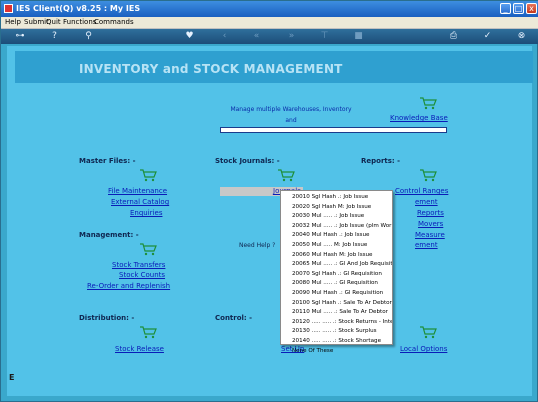  I want to click on stock-release-link: Stock Release, so click(139, 349).